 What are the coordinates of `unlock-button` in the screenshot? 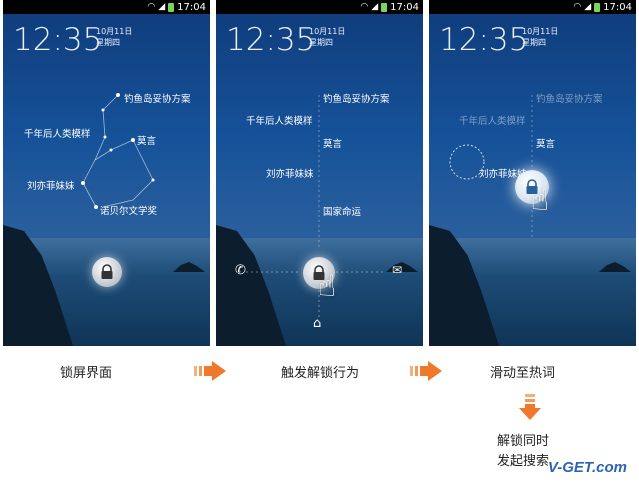 It's located at (107, 272).